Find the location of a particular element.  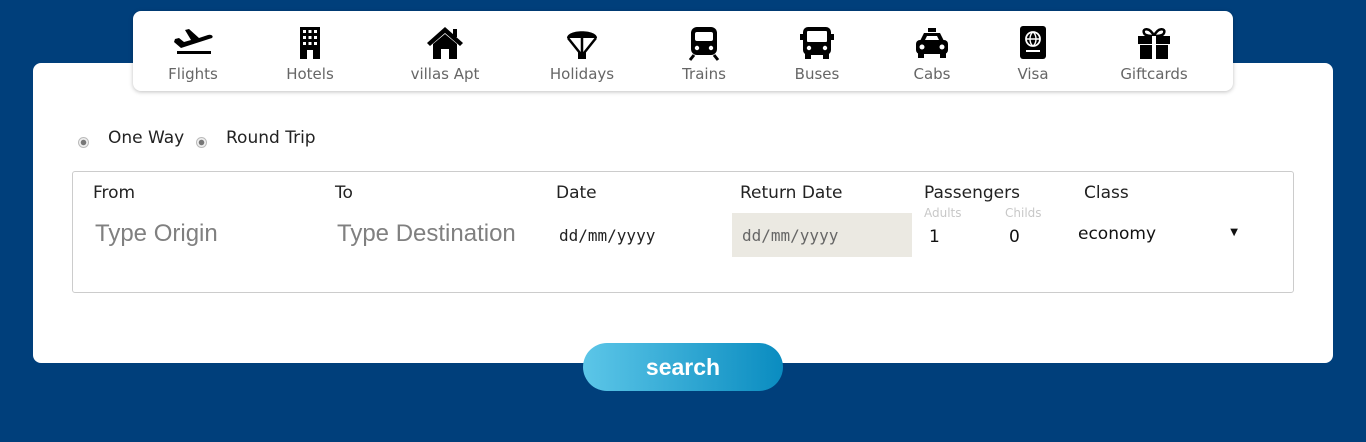

passengers-label: Passengers is located at coordinates (972, 193).